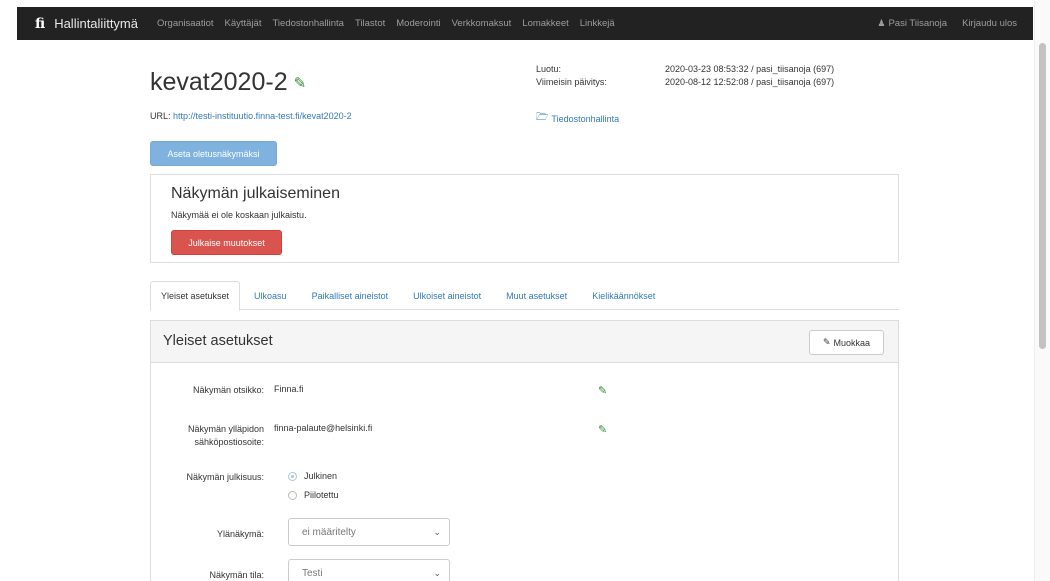 This screenshot has height=581, width=1050. Describe the element at coordinates (225, 477) in the screenshot. I see `visibility-label: Näkymän julkisuus:` at that location.